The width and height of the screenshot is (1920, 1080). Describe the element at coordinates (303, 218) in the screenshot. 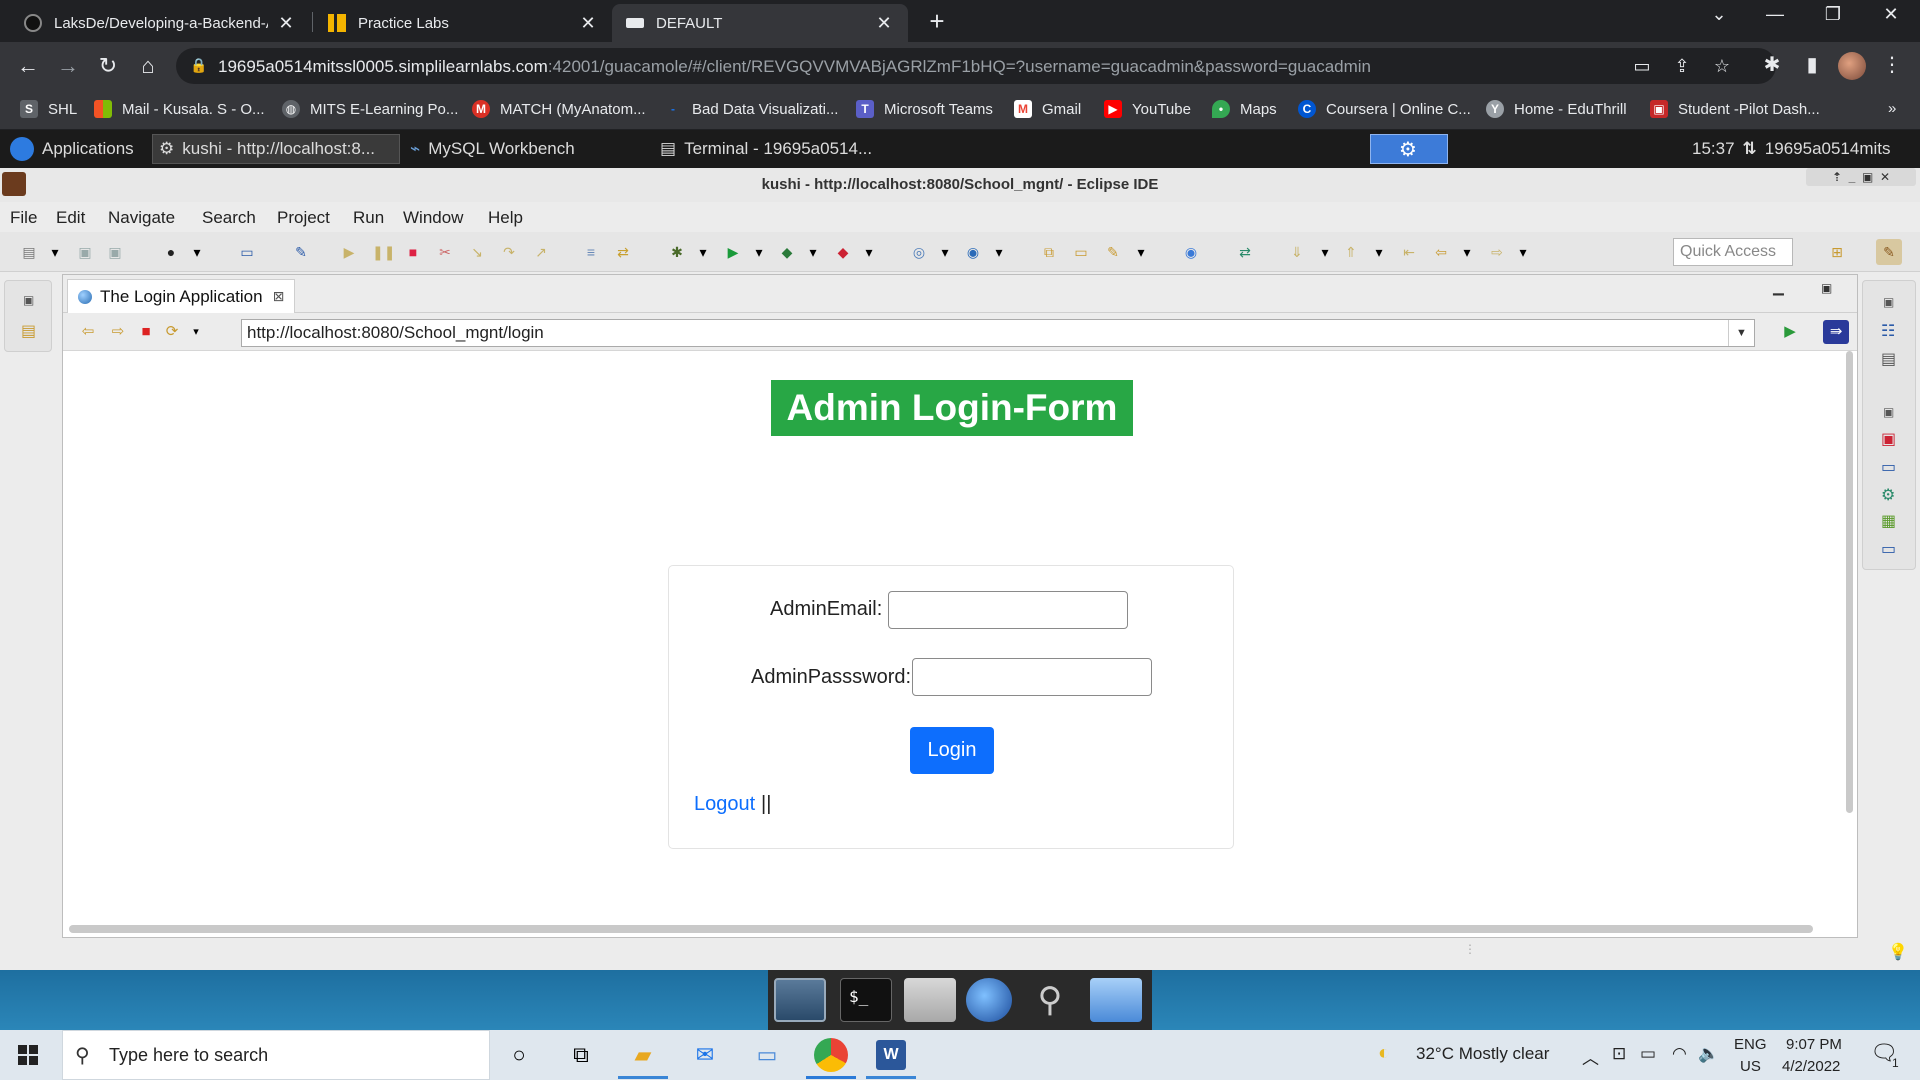

I see `menu-project: Project` at that location.